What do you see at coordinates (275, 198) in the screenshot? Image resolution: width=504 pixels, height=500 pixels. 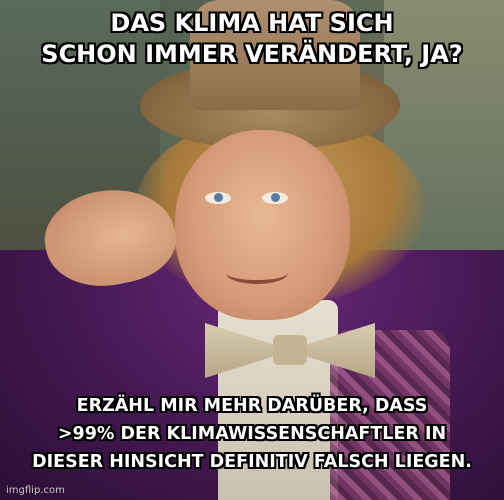 I see `right-eye` at bounding box center [275, 198].